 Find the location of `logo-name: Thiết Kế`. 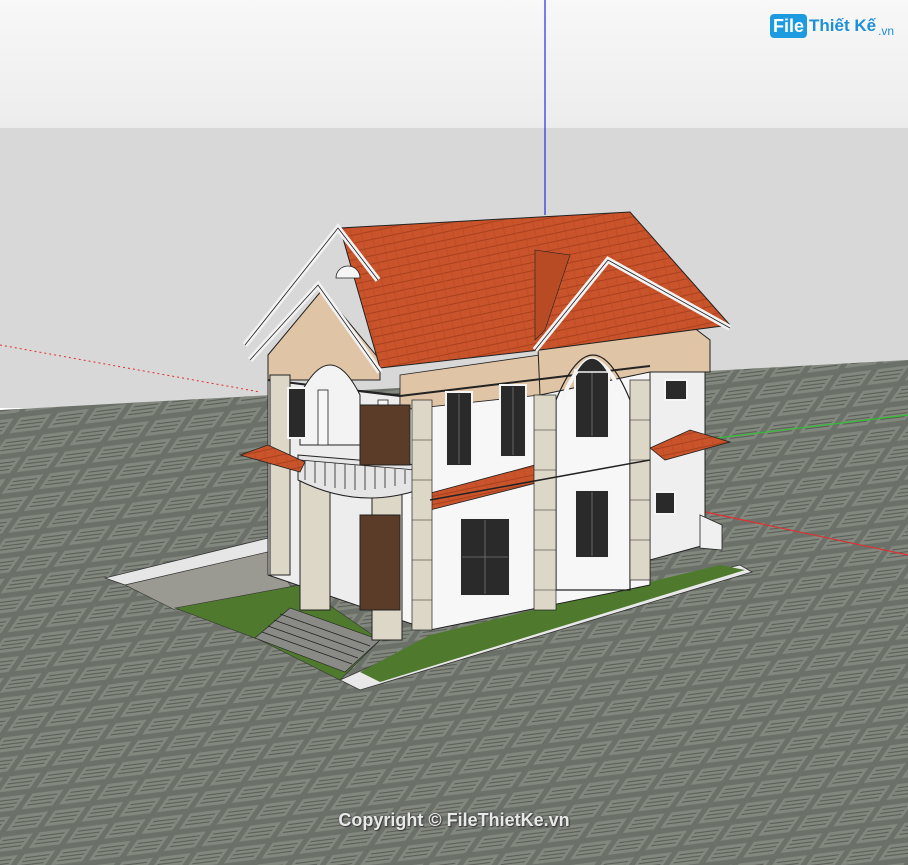

logo-name: Thiết Kế is located at coordinates (843, 25).